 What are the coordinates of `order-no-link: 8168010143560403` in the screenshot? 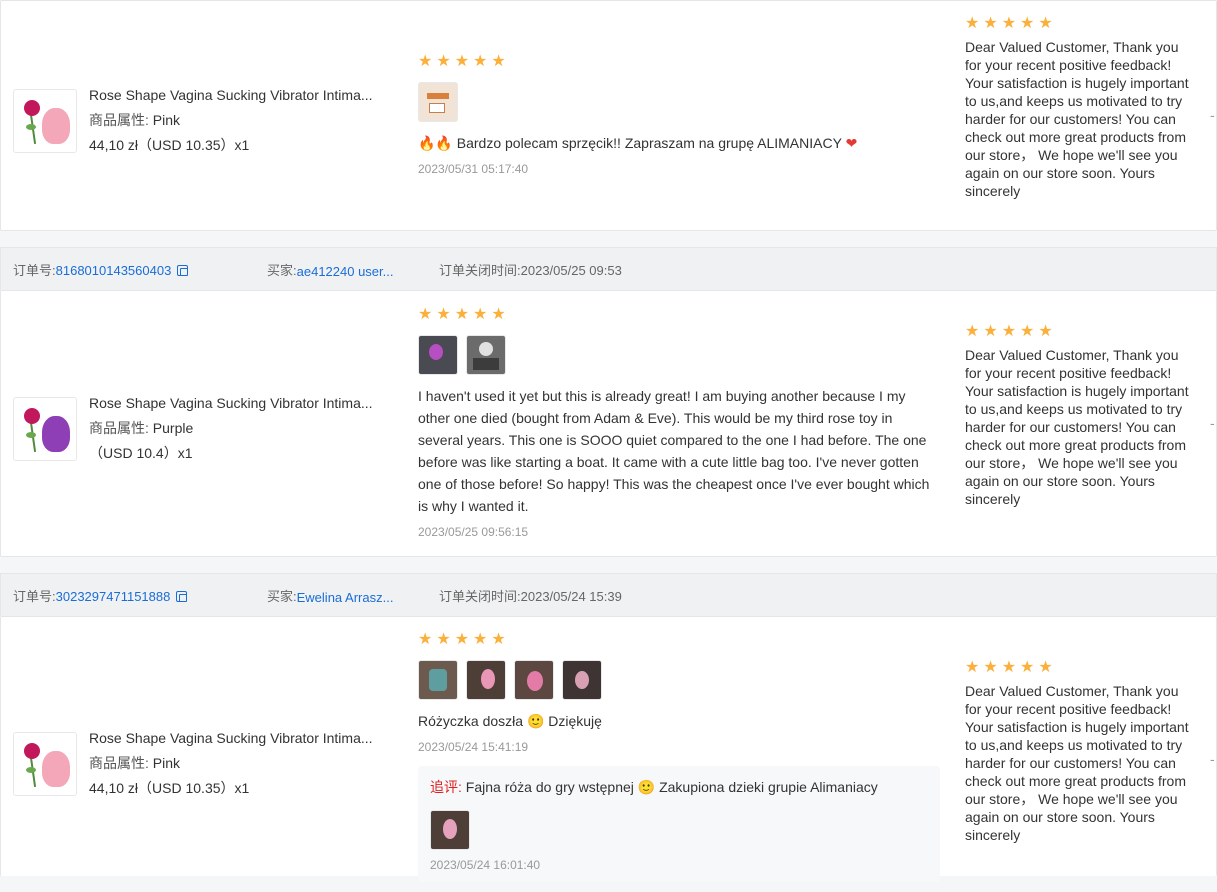 It's located at (114, 270).